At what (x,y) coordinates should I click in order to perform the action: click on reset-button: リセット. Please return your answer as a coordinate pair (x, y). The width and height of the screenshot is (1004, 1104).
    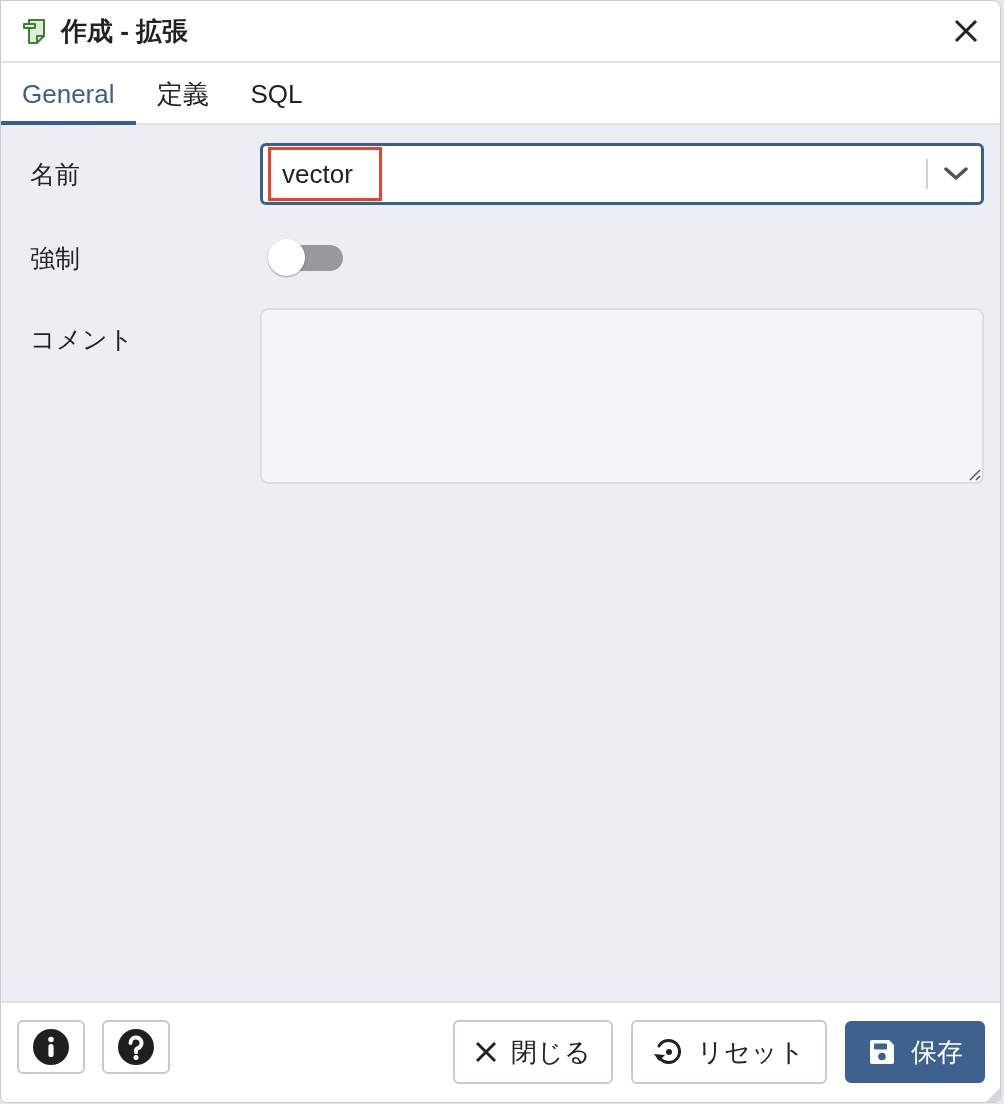
    Looking at the image, I should click on (729, 1052).